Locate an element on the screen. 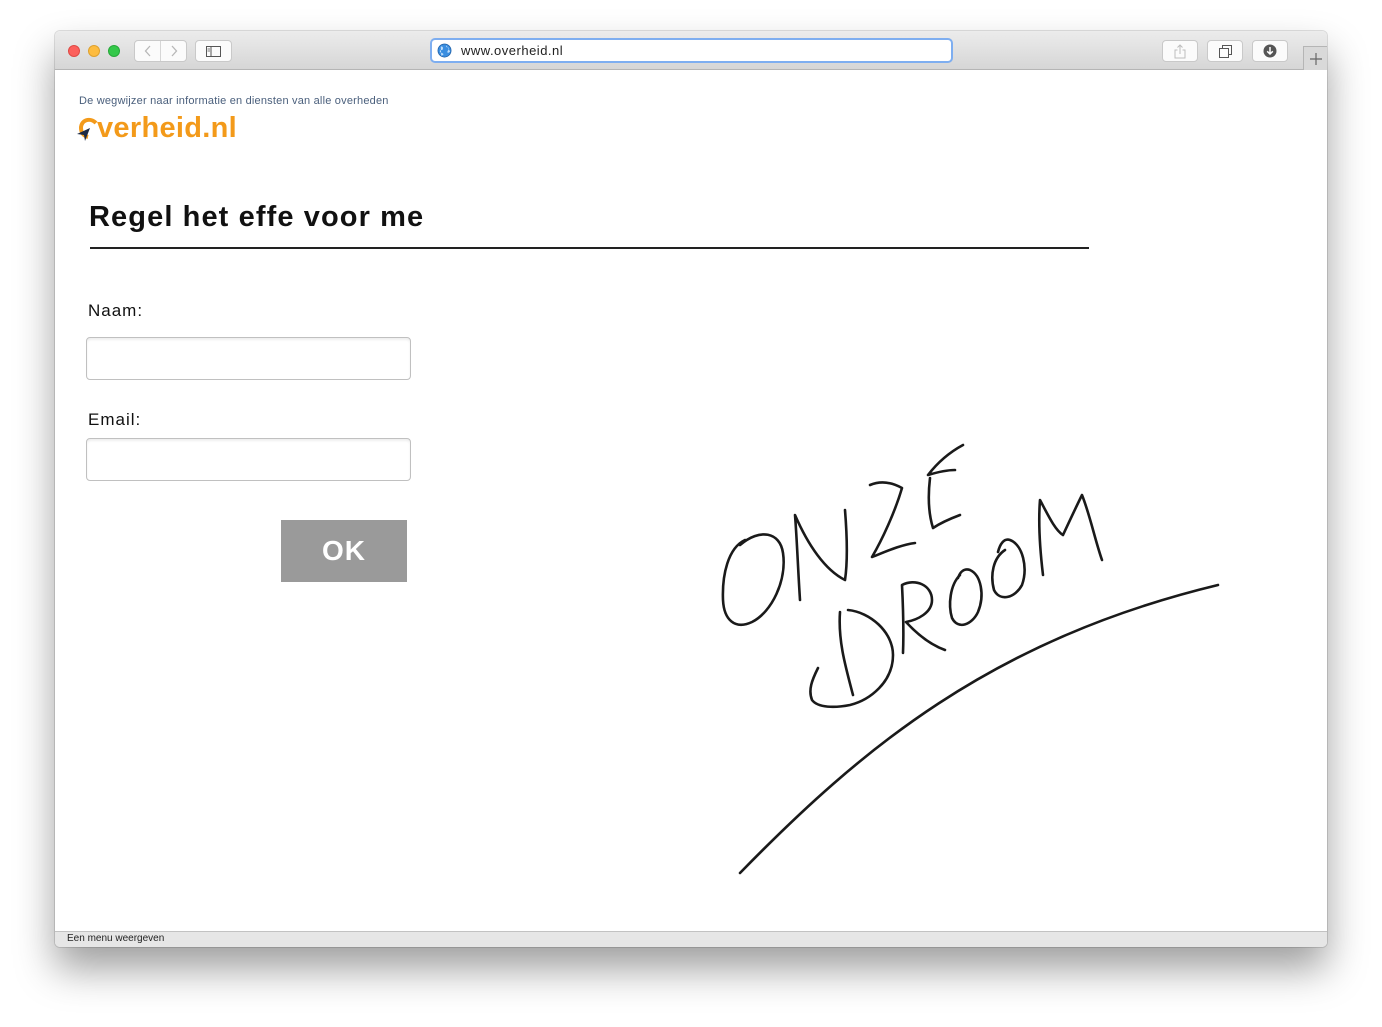 This screenshot has height=1027, width=1382. name-label: Naam: is located at coordinates (116, 310).